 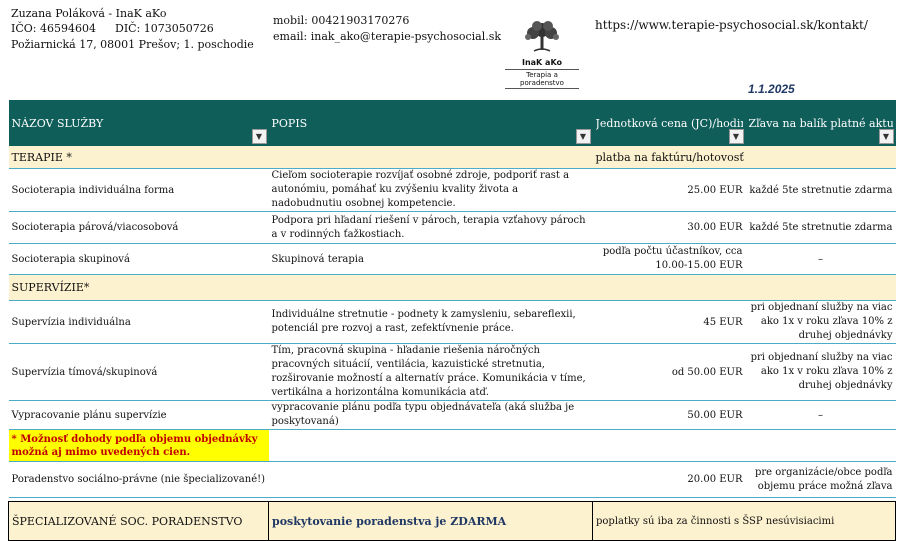 What do you see at coordinates (138, 287) in the screenshot?
I see `category-label: SUPERVÍZIE*` at bounding box center [138, 287].